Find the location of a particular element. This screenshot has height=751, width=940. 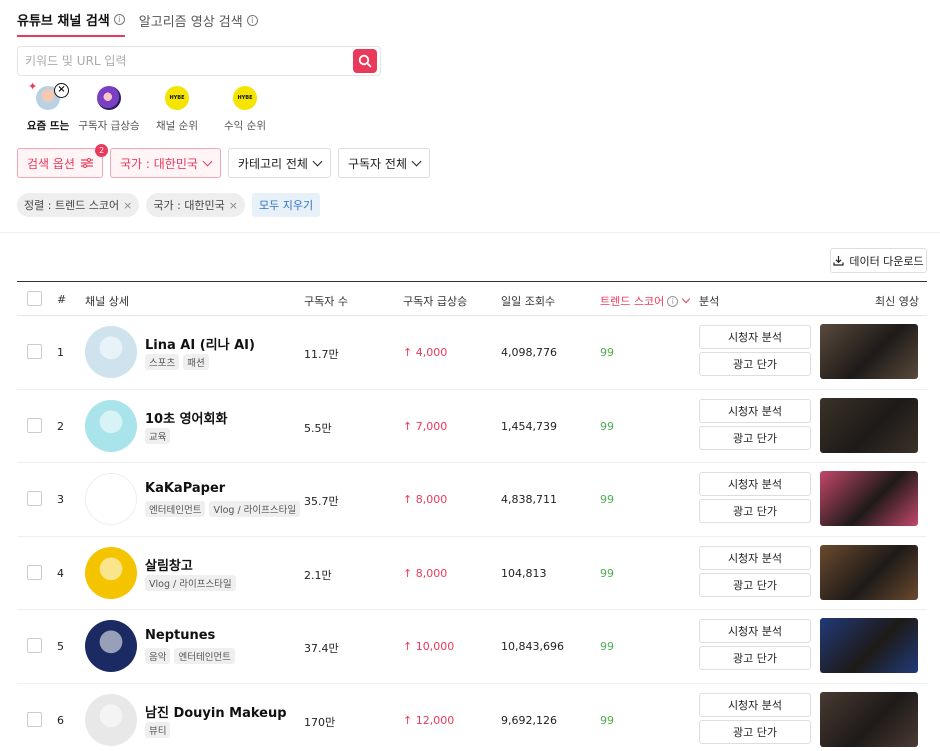

tab-algorithm-video-search: 알고리즘 영상 검색 i is located at coordinates (198, 23).